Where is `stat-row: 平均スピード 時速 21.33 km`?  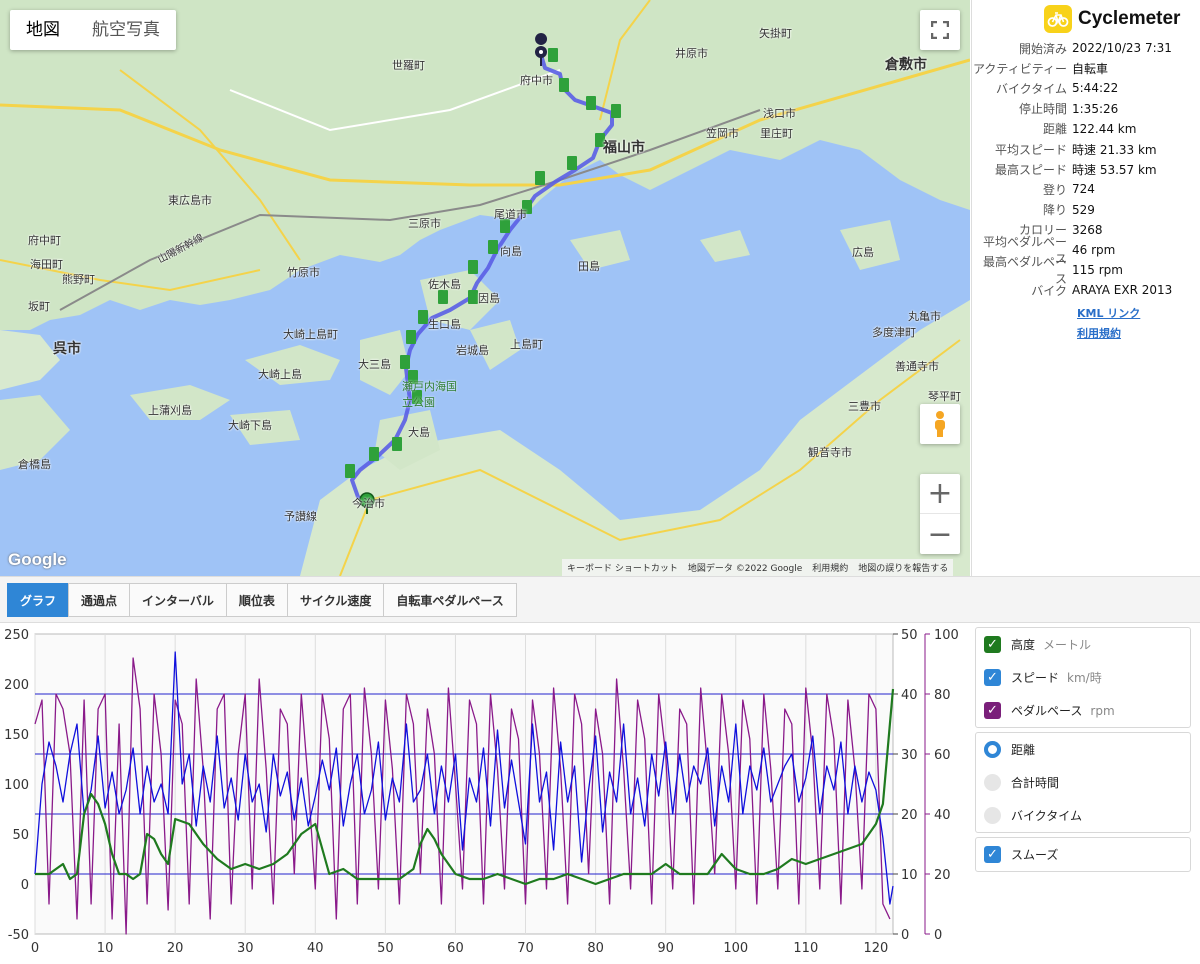
stat-row: 平均スピード 時速 21.33 km is located at coordinates (1086, 149).